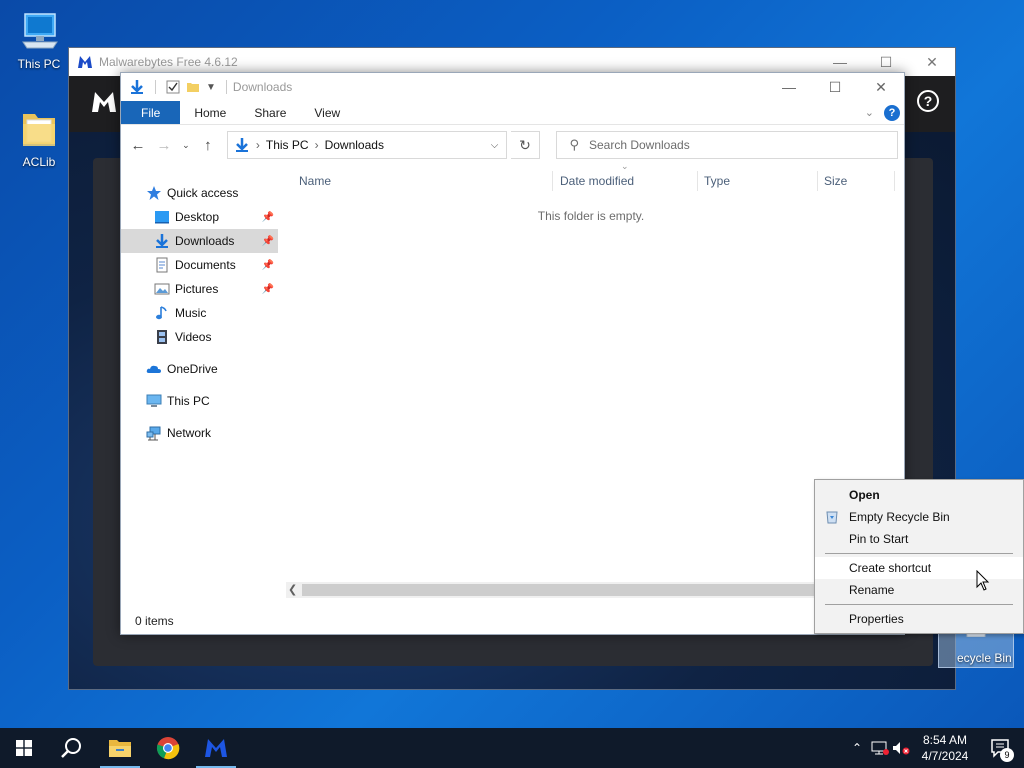 This screenshot has width=1024, height=768. Describe the element at coordinates (162, 289) in the screenshot. I see `pictures-icon` at that location.